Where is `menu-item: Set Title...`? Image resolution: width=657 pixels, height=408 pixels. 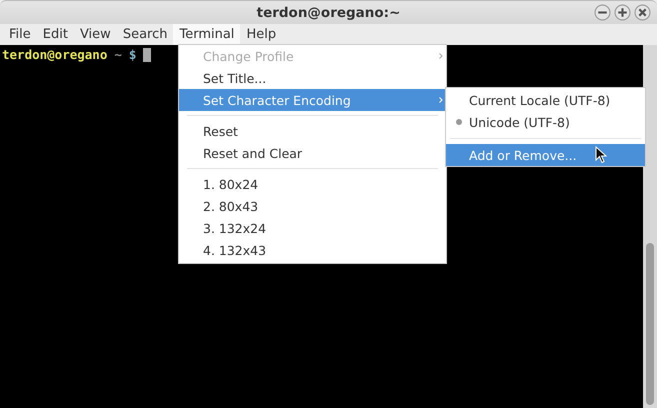
menu-item: Set Title... is located at coordinates (312, 78).